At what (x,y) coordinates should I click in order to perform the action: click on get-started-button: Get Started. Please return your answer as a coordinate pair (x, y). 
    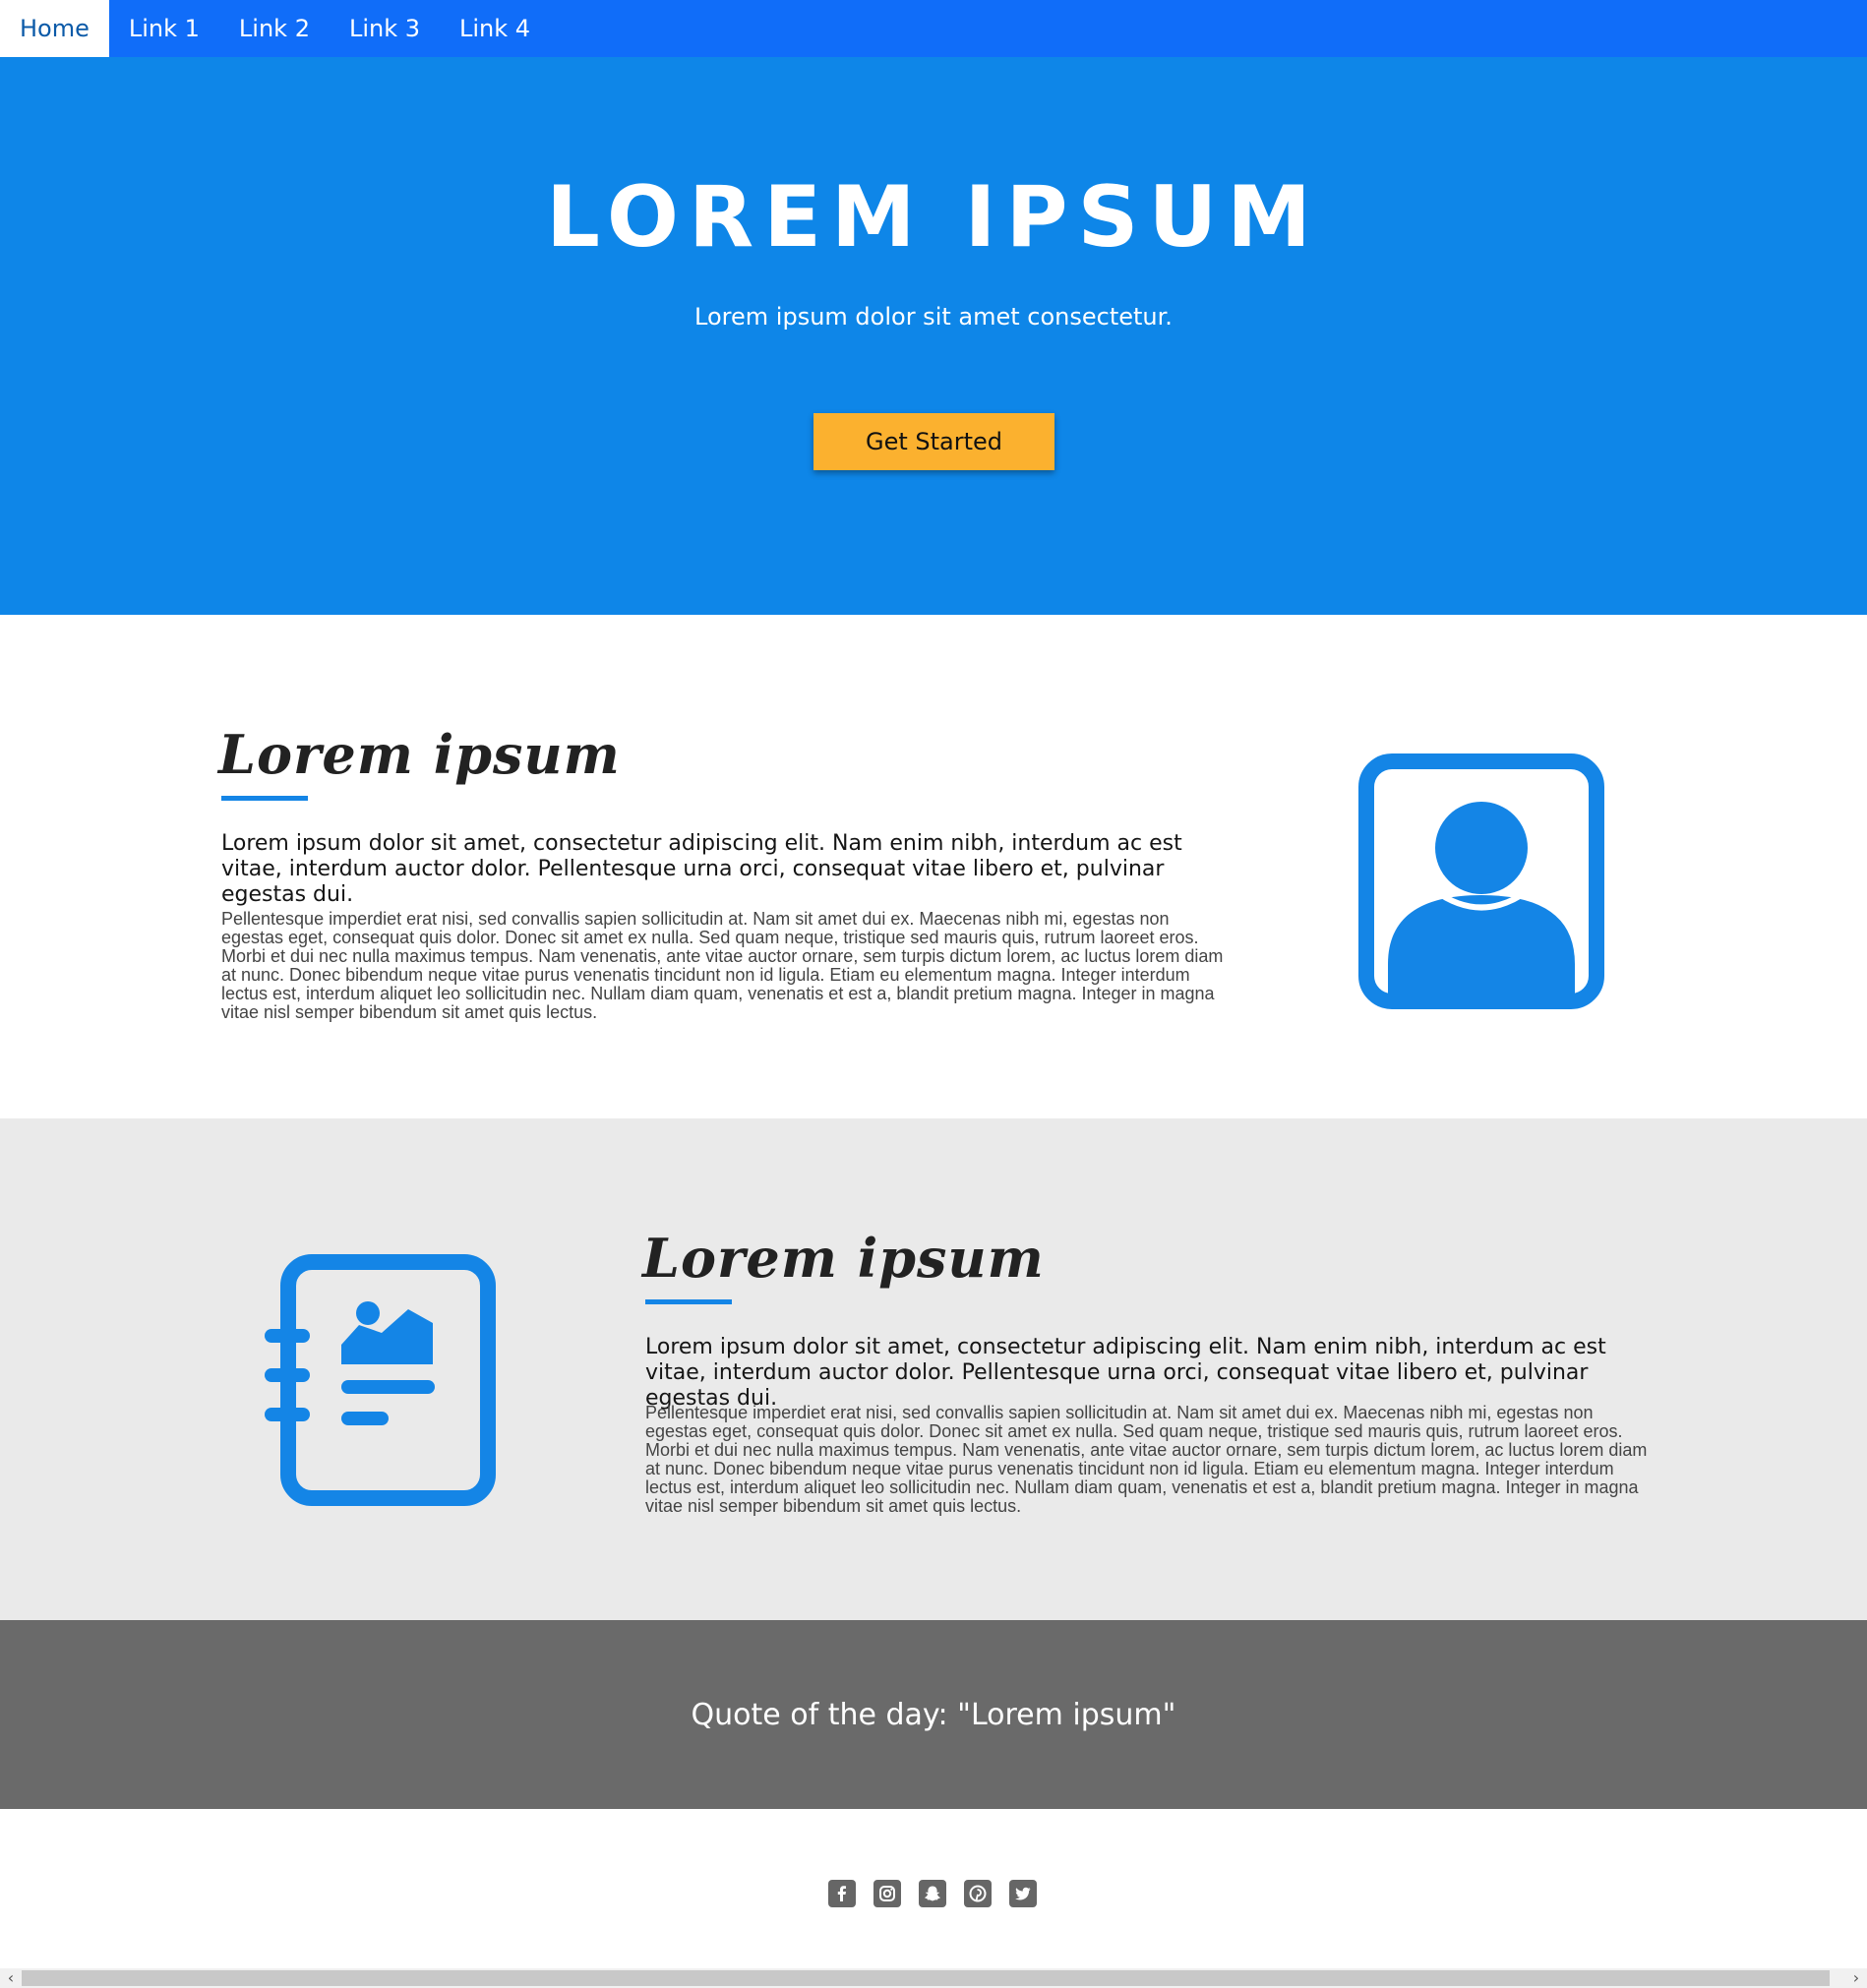
    Looking at the image, I should click on (933, 442).